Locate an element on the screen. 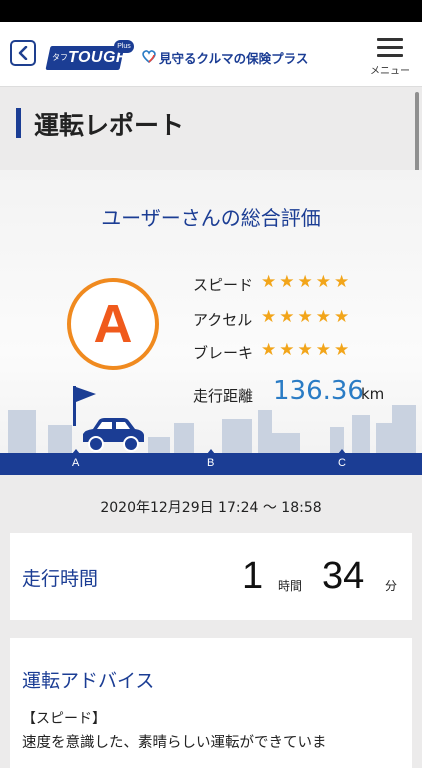 The image size is (422, 768). logo-plus-badge: Plus is located at coordinates (124, 46).